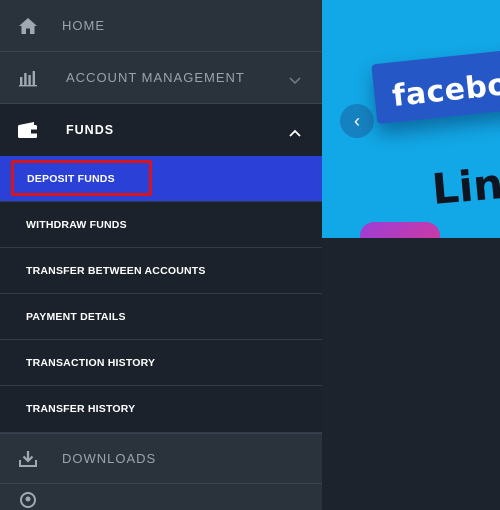 The height and width of the screenshot is (510, 500). I want to click on sidebar-item-label: FUNDS, so click(90, 130).